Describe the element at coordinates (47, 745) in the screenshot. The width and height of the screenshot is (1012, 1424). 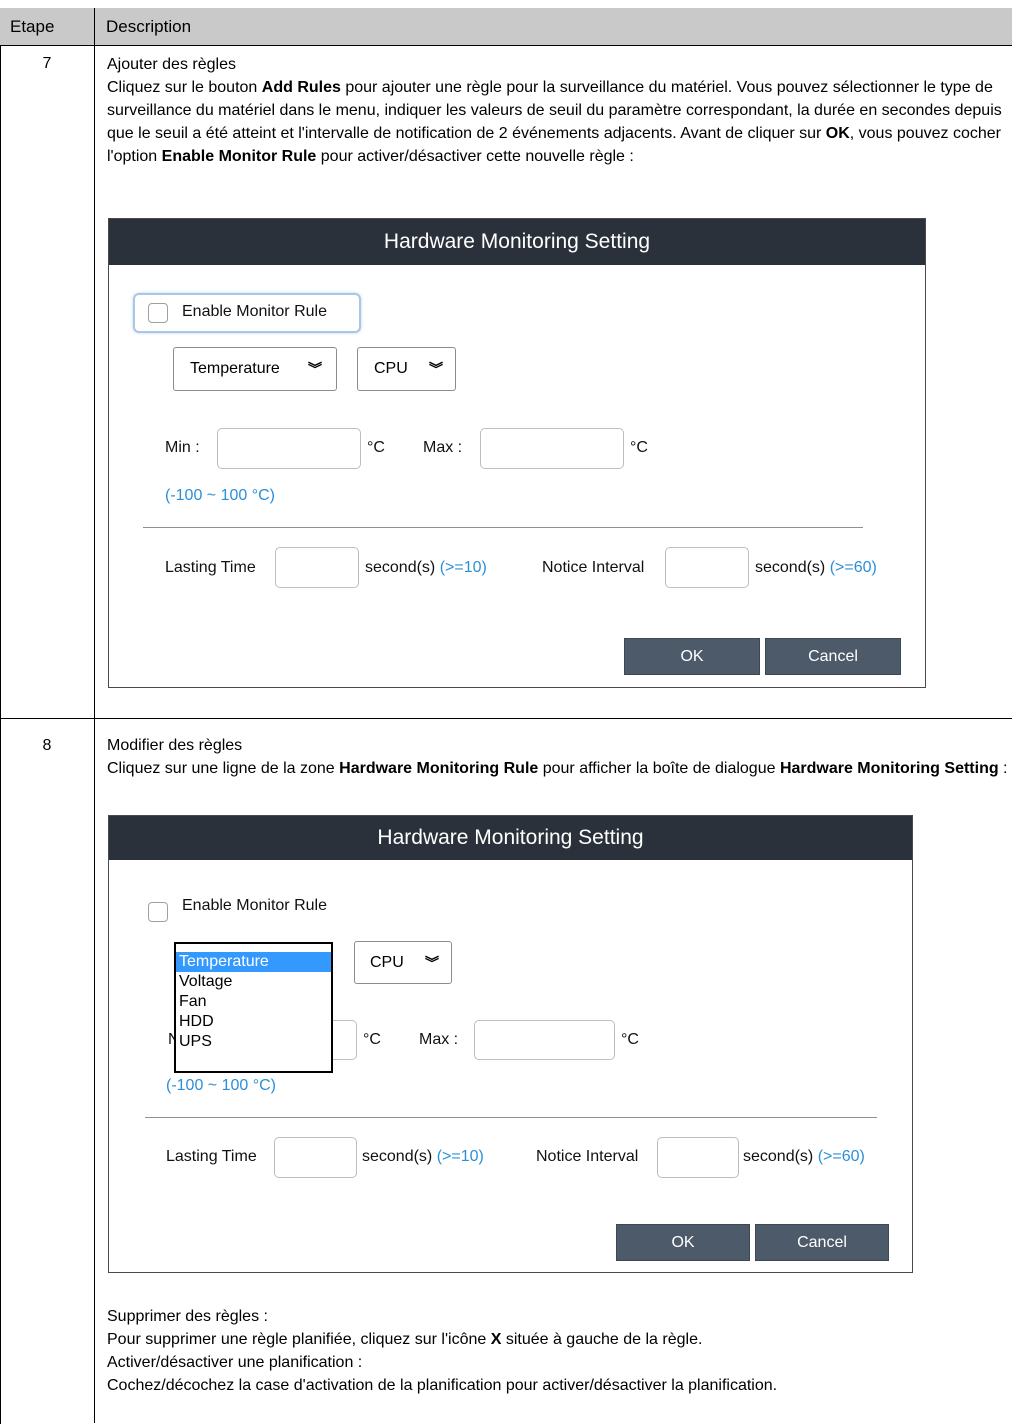
I see `step-number: 8` at that location.